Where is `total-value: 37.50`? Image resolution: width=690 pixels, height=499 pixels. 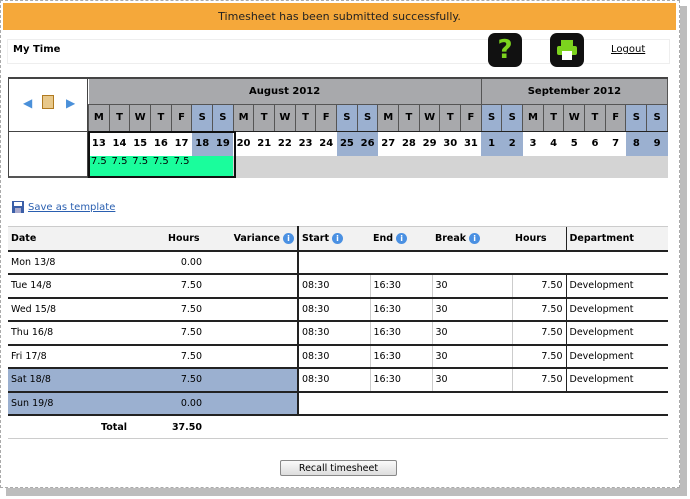 total-value: 37.50 is located at coordinates (185, 427).